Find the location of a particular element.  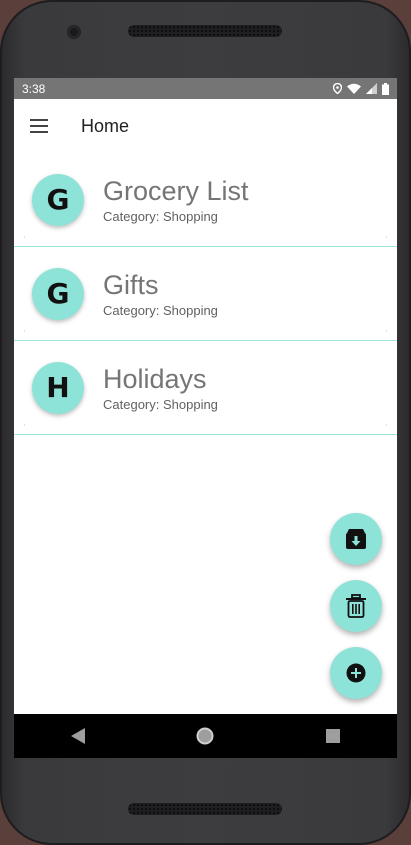

list-item: H Holidays Category: Shopping is located at coordinates (205, 388).